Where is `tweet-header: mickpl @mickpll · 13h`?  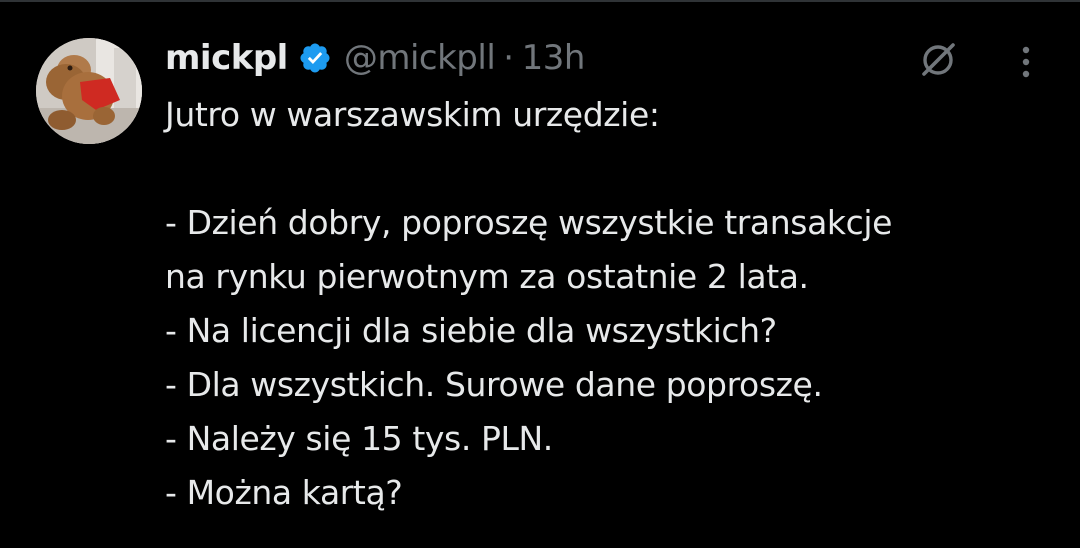
tweet-header: mickpl @mickpll · 13h is located at coordinates (375, 58).